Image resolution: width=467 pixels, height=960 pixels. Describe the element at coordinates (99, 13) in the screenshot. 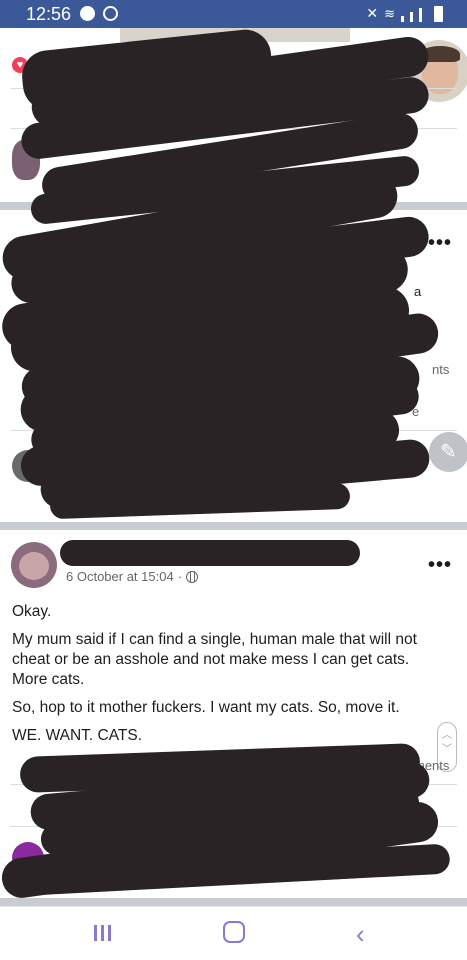

I see `status-left-icons` at that location.